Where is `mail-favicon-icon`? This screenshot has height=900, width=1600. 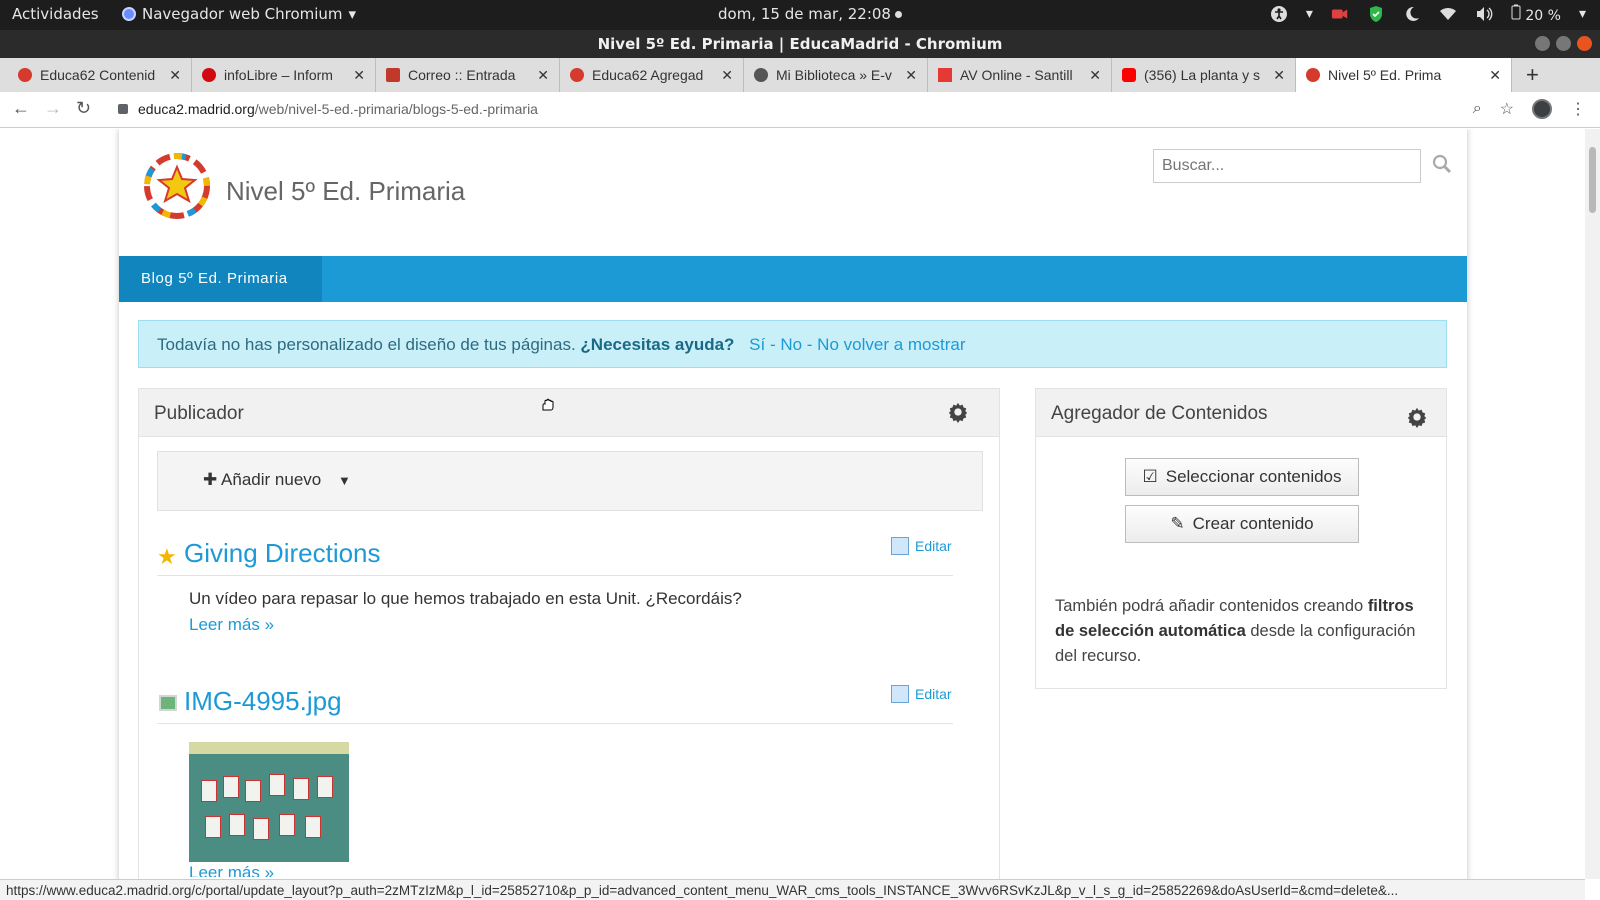 mail-favicon-icon is located at coordinates (393, 75).